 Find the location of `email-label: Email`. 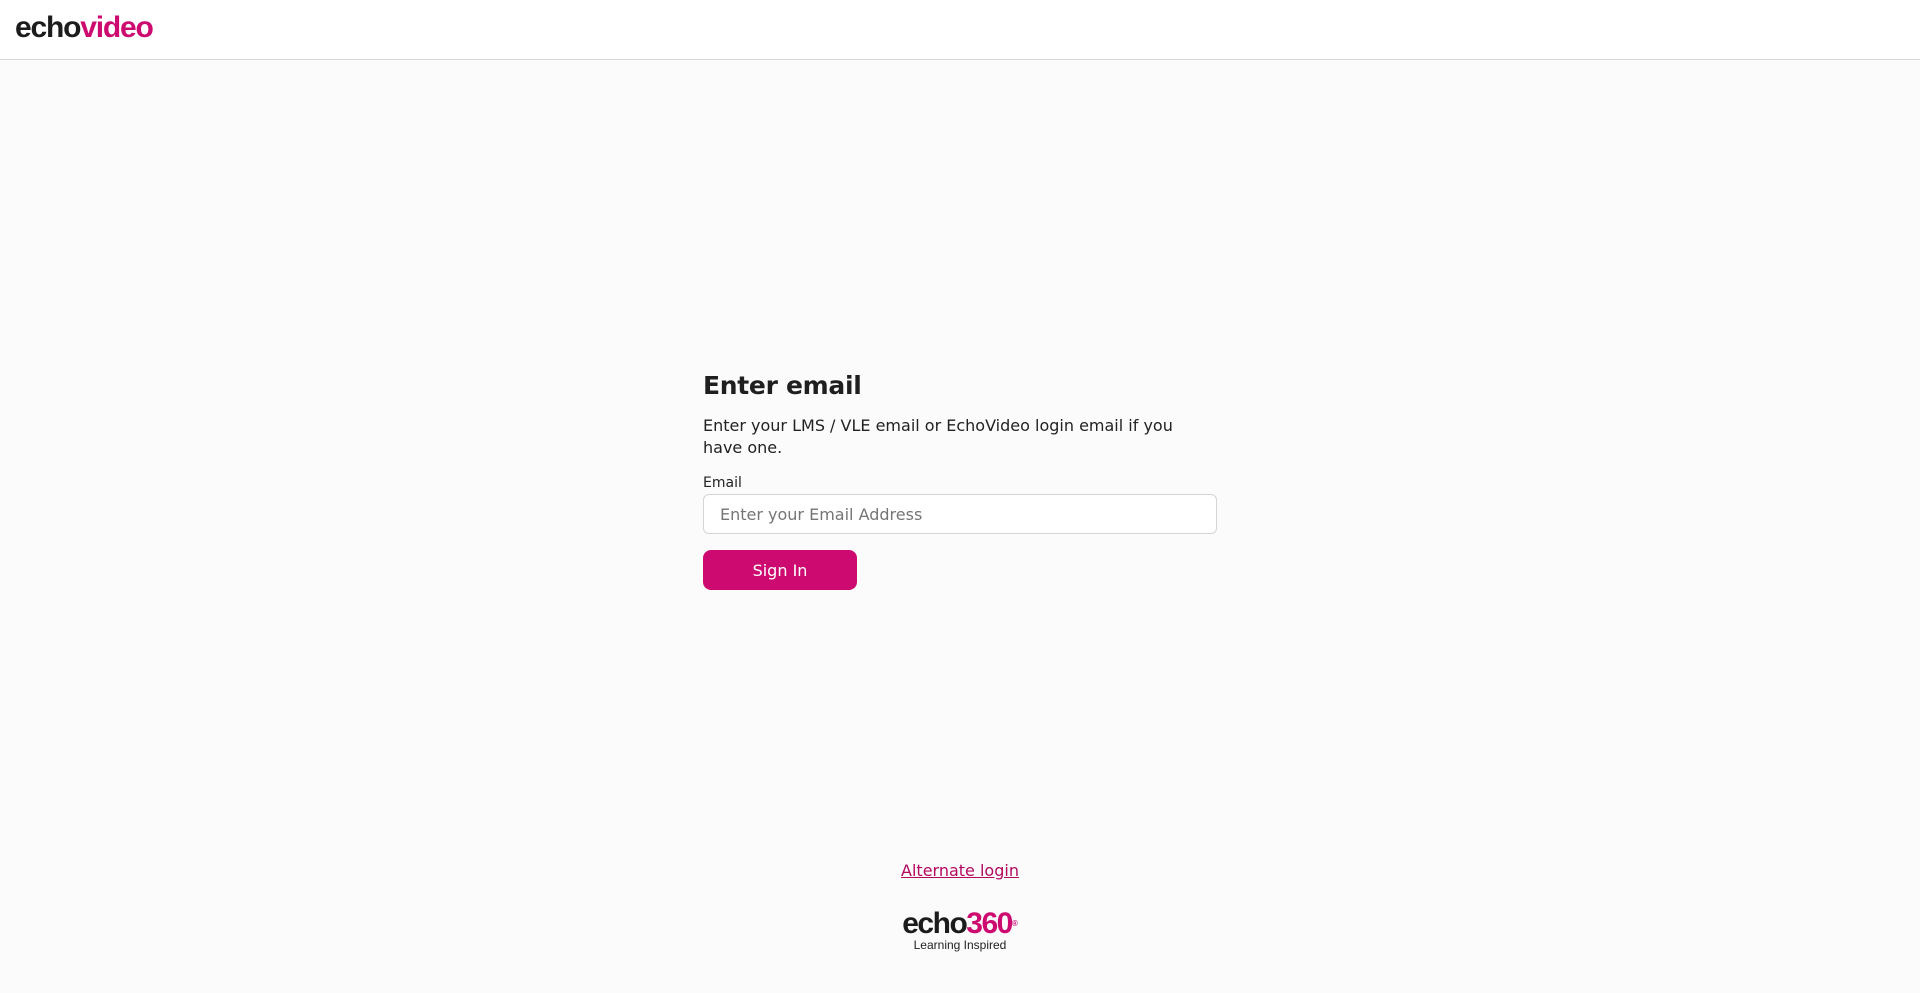

email-label: Email is located at coordinates (722, 483).